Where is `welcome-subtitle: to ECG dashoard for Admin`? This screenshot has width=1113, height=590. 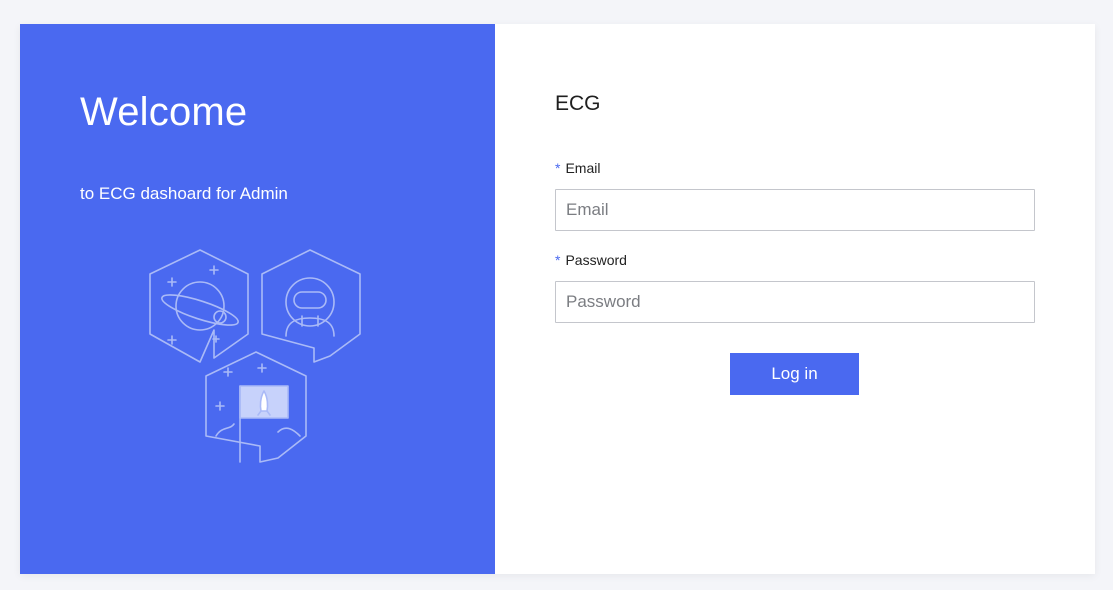
welcome-subtitle: to ECG dashoard for Admin is located at coordinates (184, 193).